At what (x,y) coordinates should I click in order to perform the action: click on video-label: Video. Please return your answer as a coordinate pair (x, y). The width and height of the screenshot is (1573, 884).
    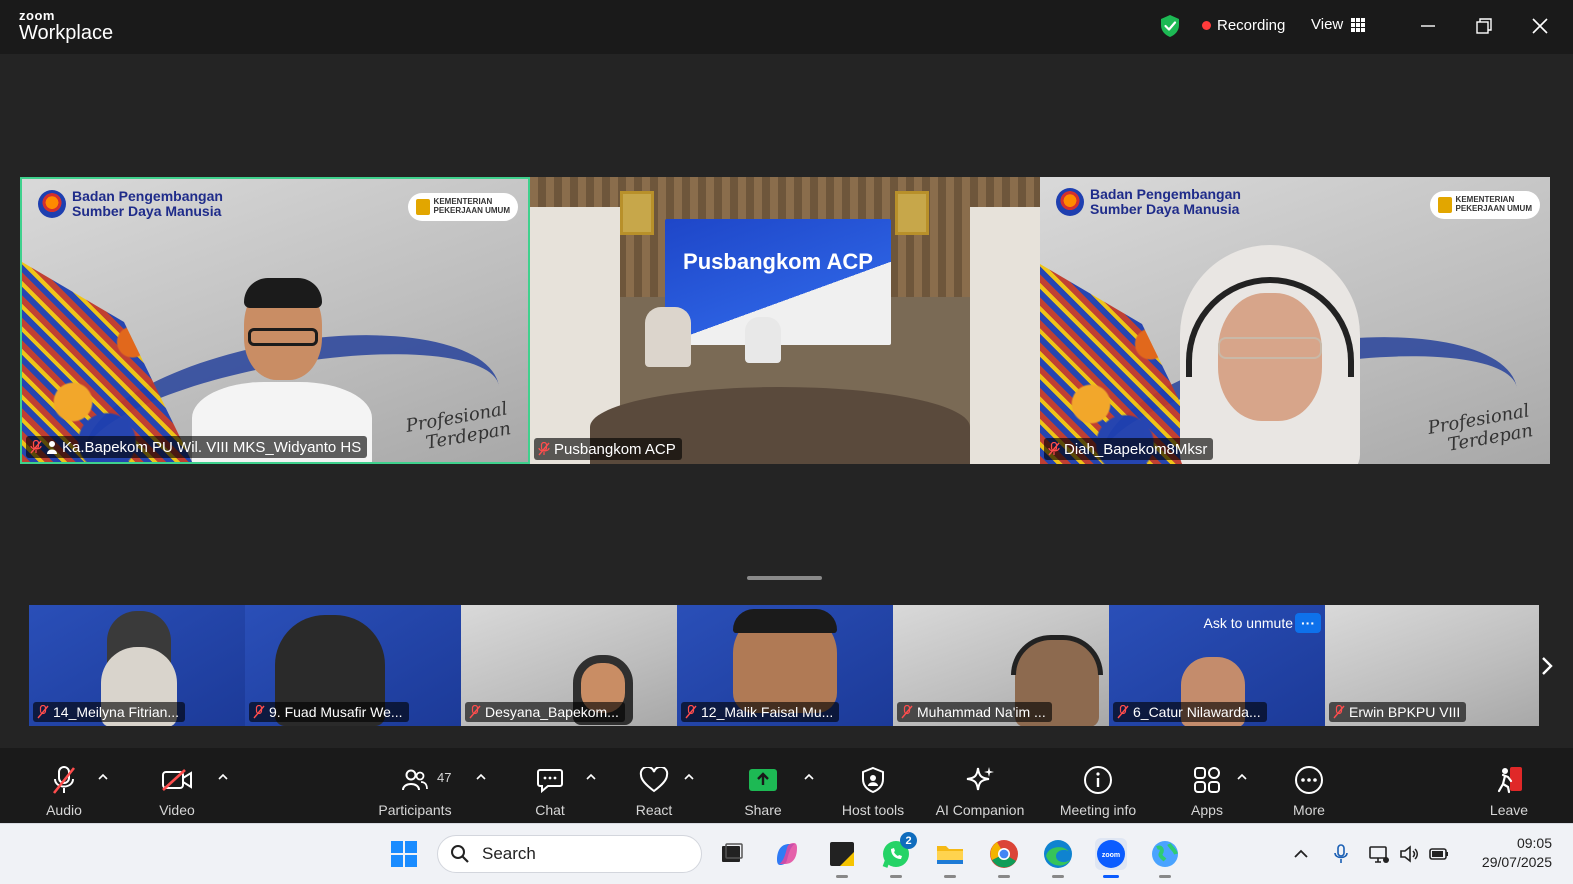
    Looking at the image, I should click on (177, 810).